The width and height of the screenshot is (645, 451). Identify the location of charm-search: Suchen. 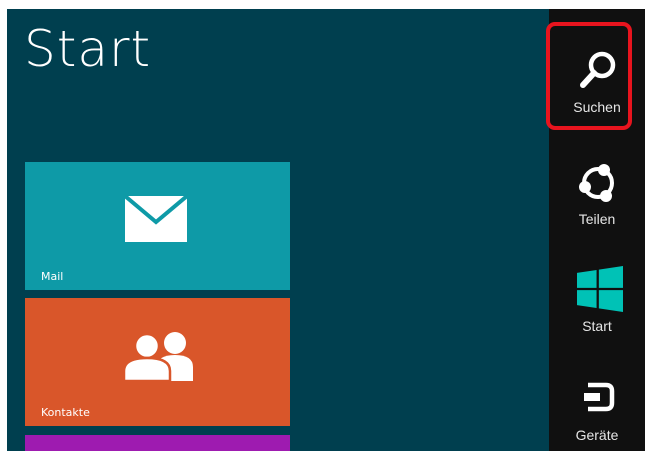
(597, 91).